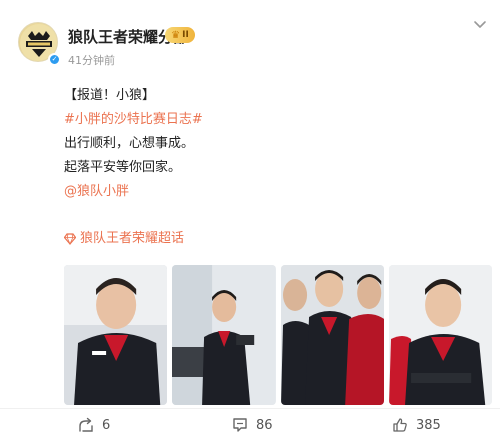  I want to click on post-line: 出行顺利，心想事成。, so click(129, 143).